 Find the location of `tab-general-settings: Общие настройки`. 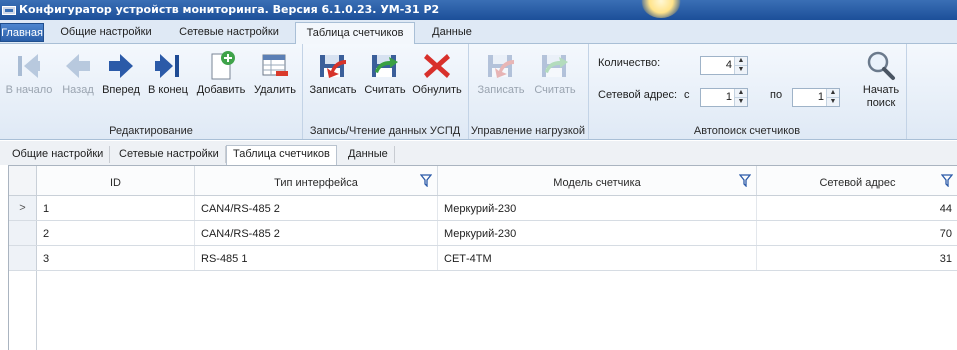

tab-general-settings: Общие настройки is located at coordinates (106, 32).